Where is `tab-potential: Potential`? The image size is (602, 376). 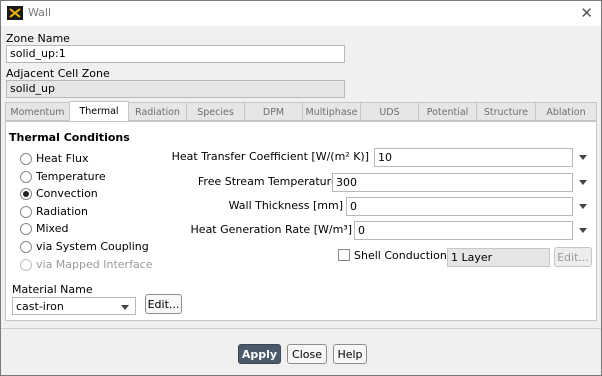 tab-potential: Potential is located at coordinates (447, 111).